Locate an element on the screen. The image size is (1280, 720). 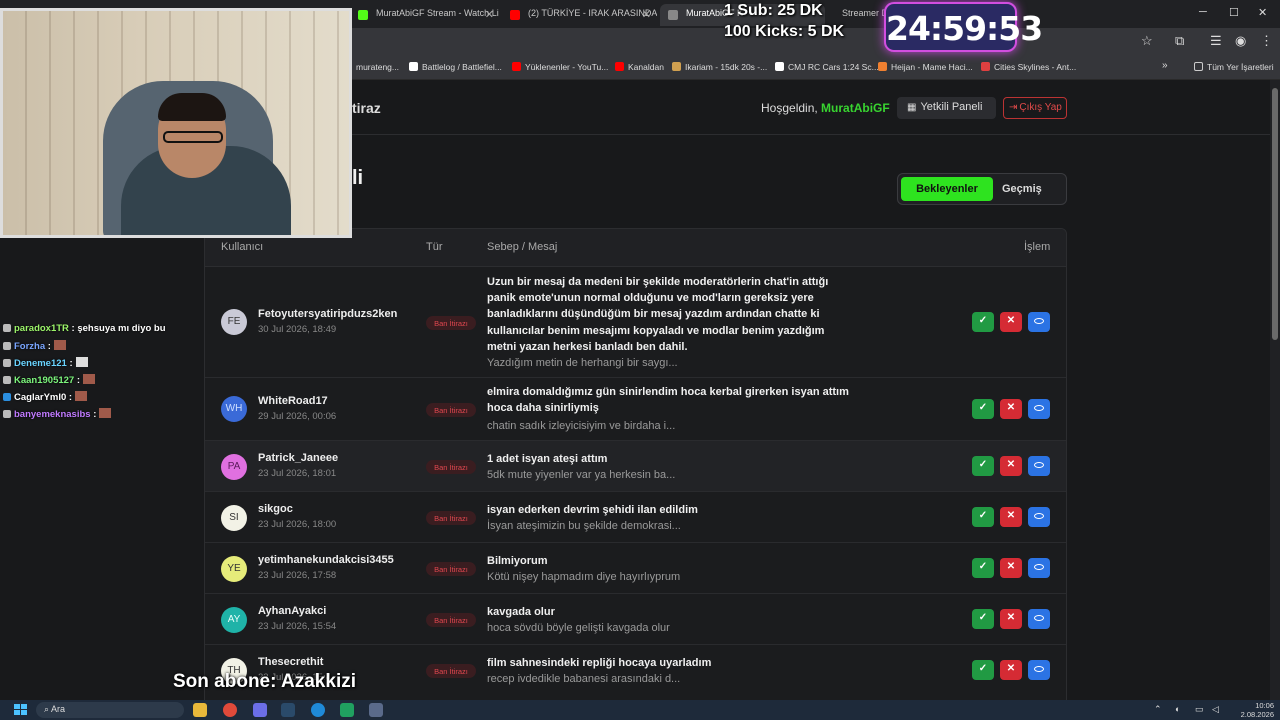
page-scrollbar is located at coordinates (1275, 390).